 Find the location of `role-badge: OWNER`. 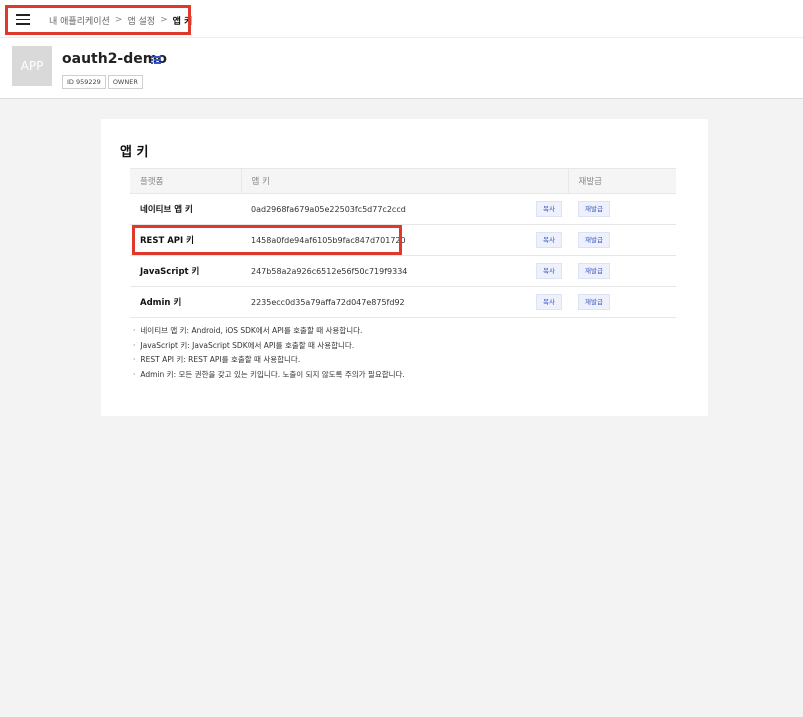

role-badge: OWNER is located at coordinates (125, 82).